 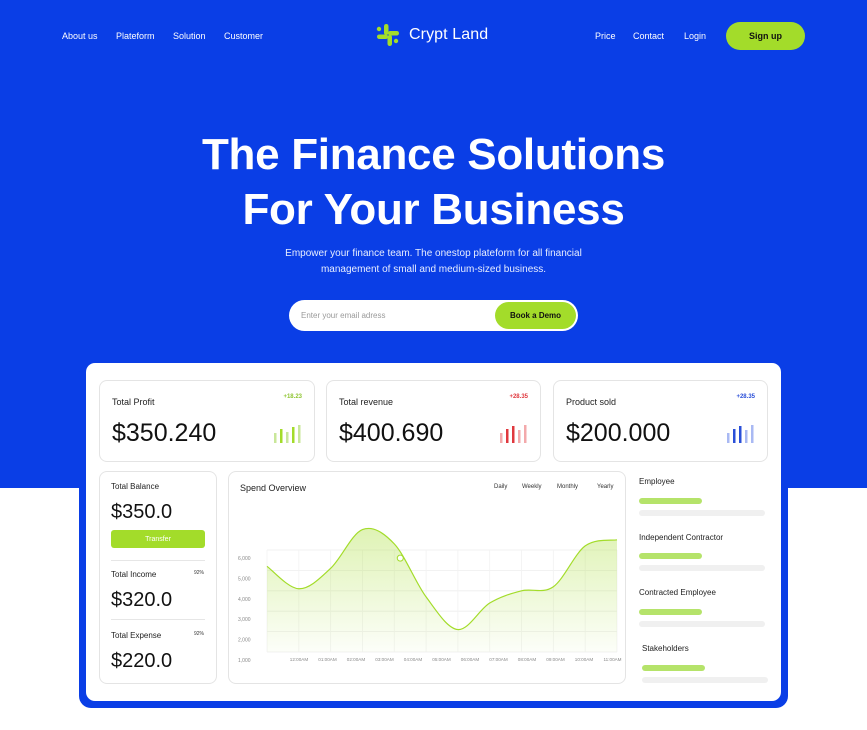 I want to click on stat-card-product-sold: Product sold +28.35 $200.000, so click(x=660, y=421).